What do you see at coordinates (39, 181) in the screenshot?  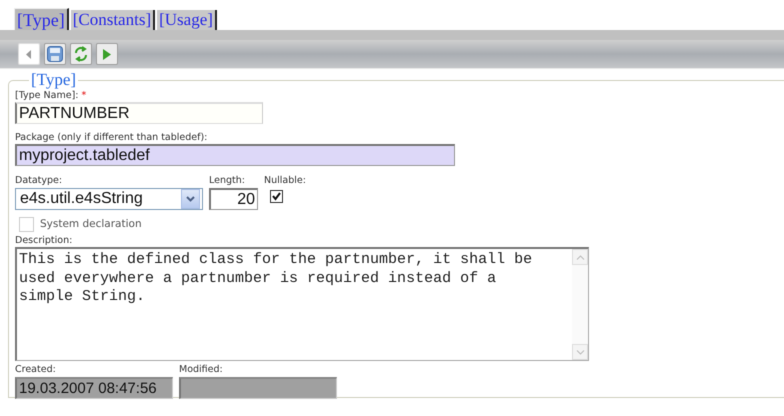 I see `field-label: Datatype:` at bounding box center [39, 181].